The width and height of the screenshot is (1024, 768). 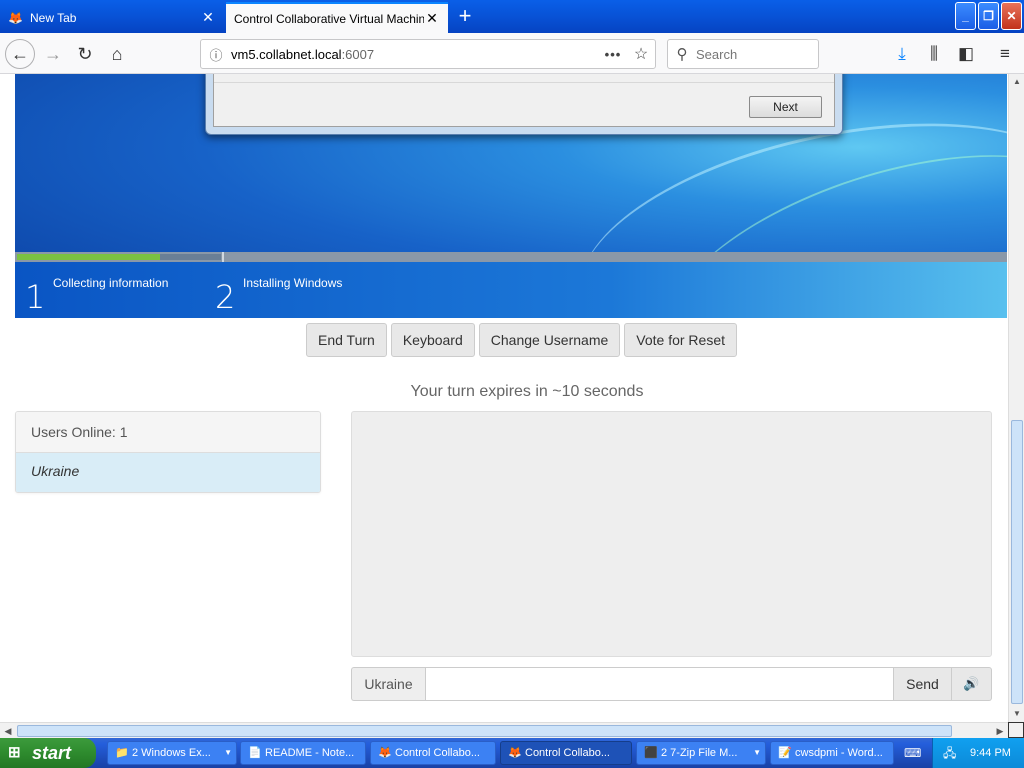 I want to click on url-port: :6007, so click(x=358, y=54).